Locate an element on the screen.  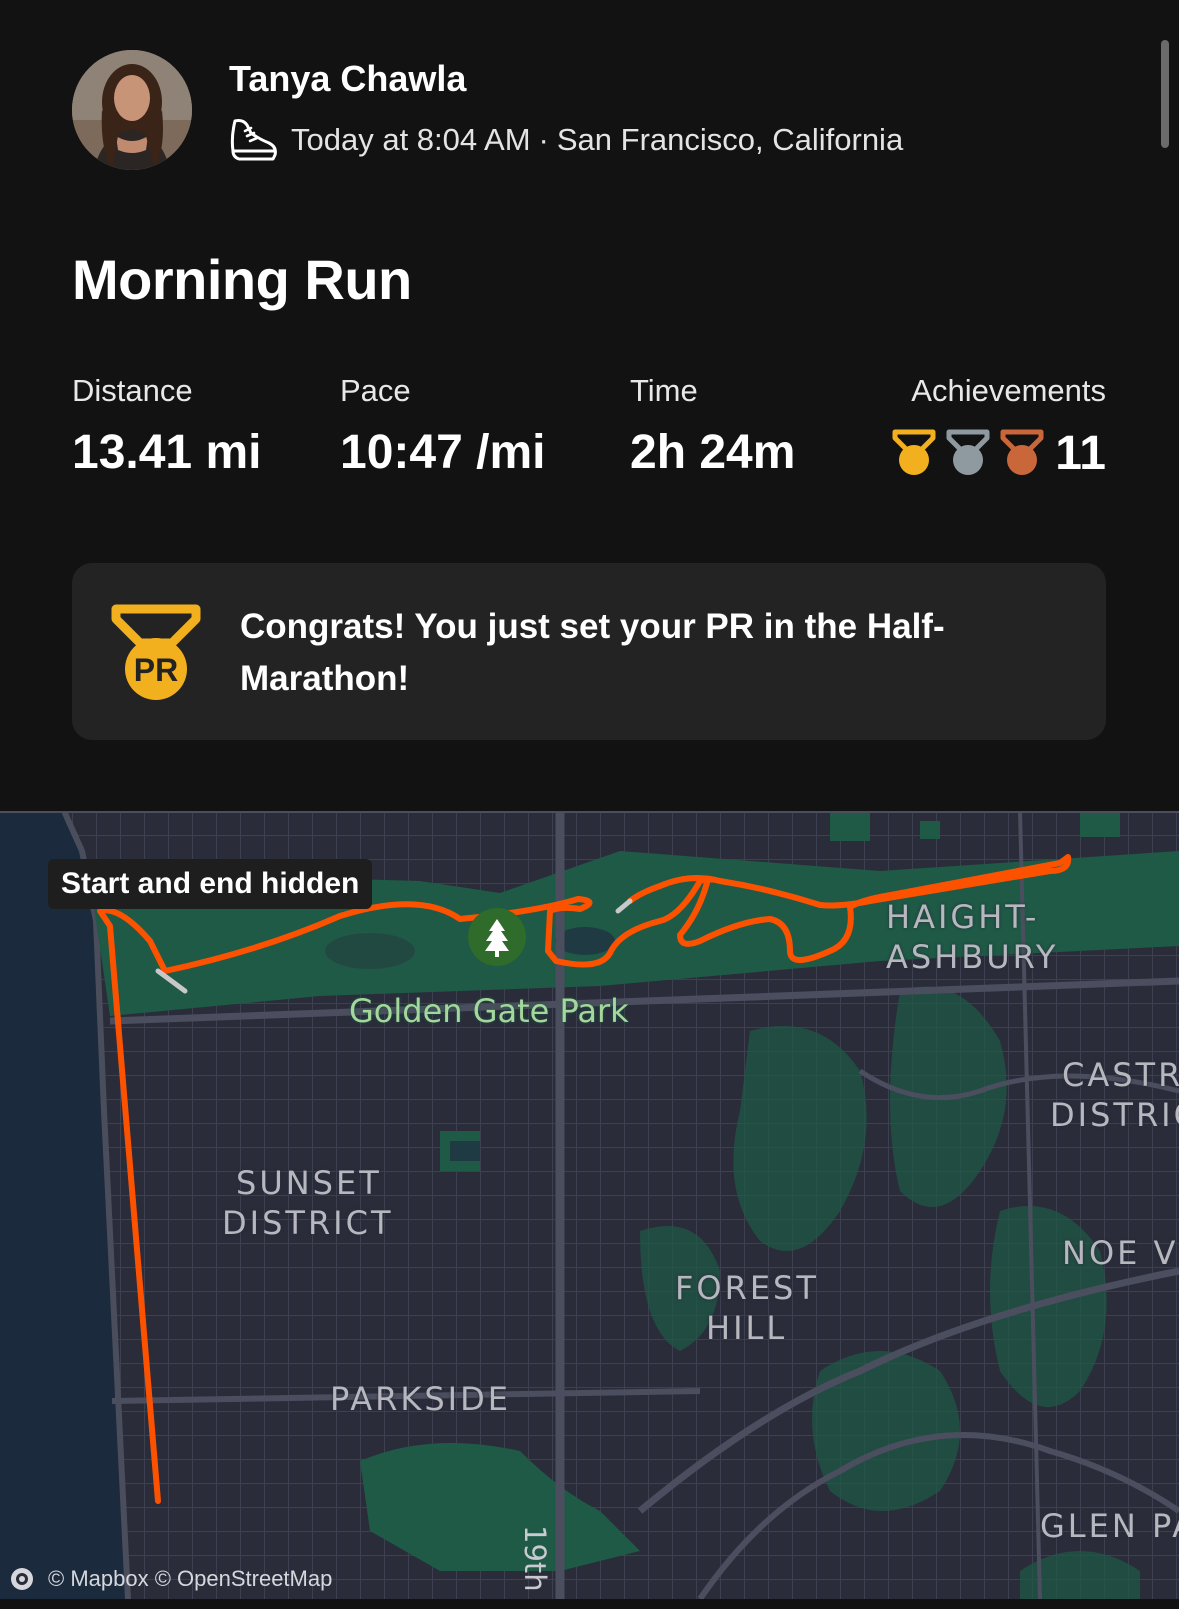
pr-medal-icon: PR is located at coordinates (156, 653).